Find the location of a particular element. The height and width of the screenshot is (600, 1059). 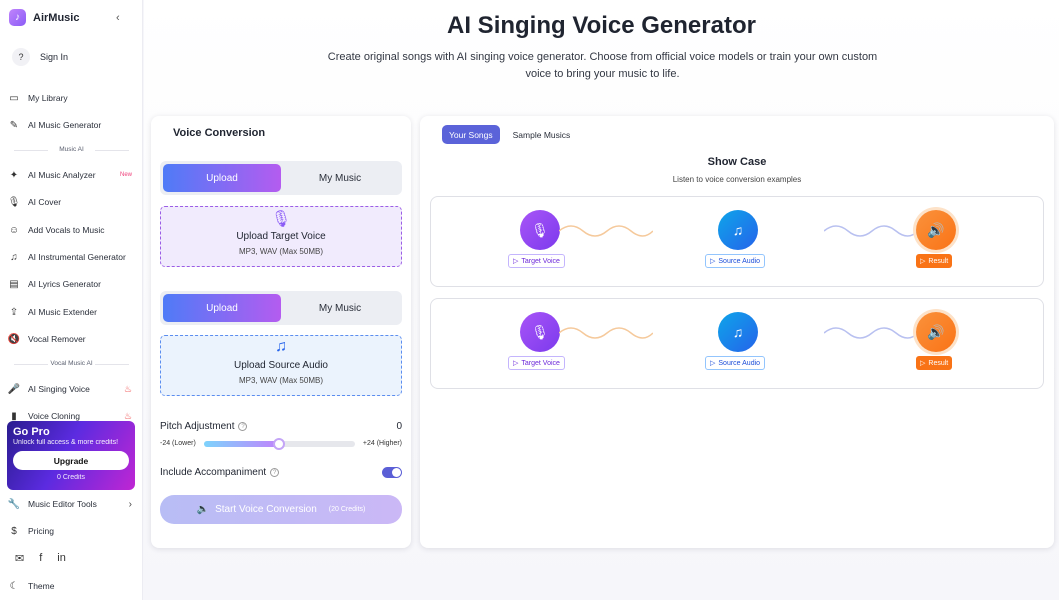

sidebar-item-label: Add Vocals to Music is located at coordinates (66, 230).